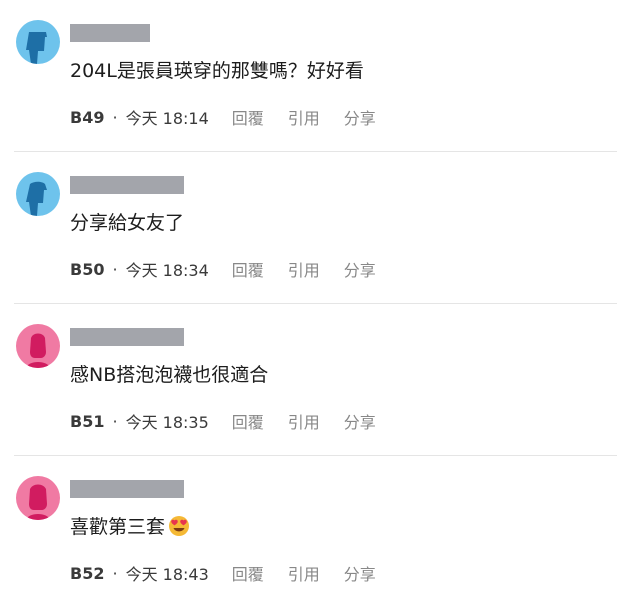  What do you see at coordinates (127, 223) in the screenshot?
I see `comment-content: 分享給女友了` at bounding box center [127, 223].